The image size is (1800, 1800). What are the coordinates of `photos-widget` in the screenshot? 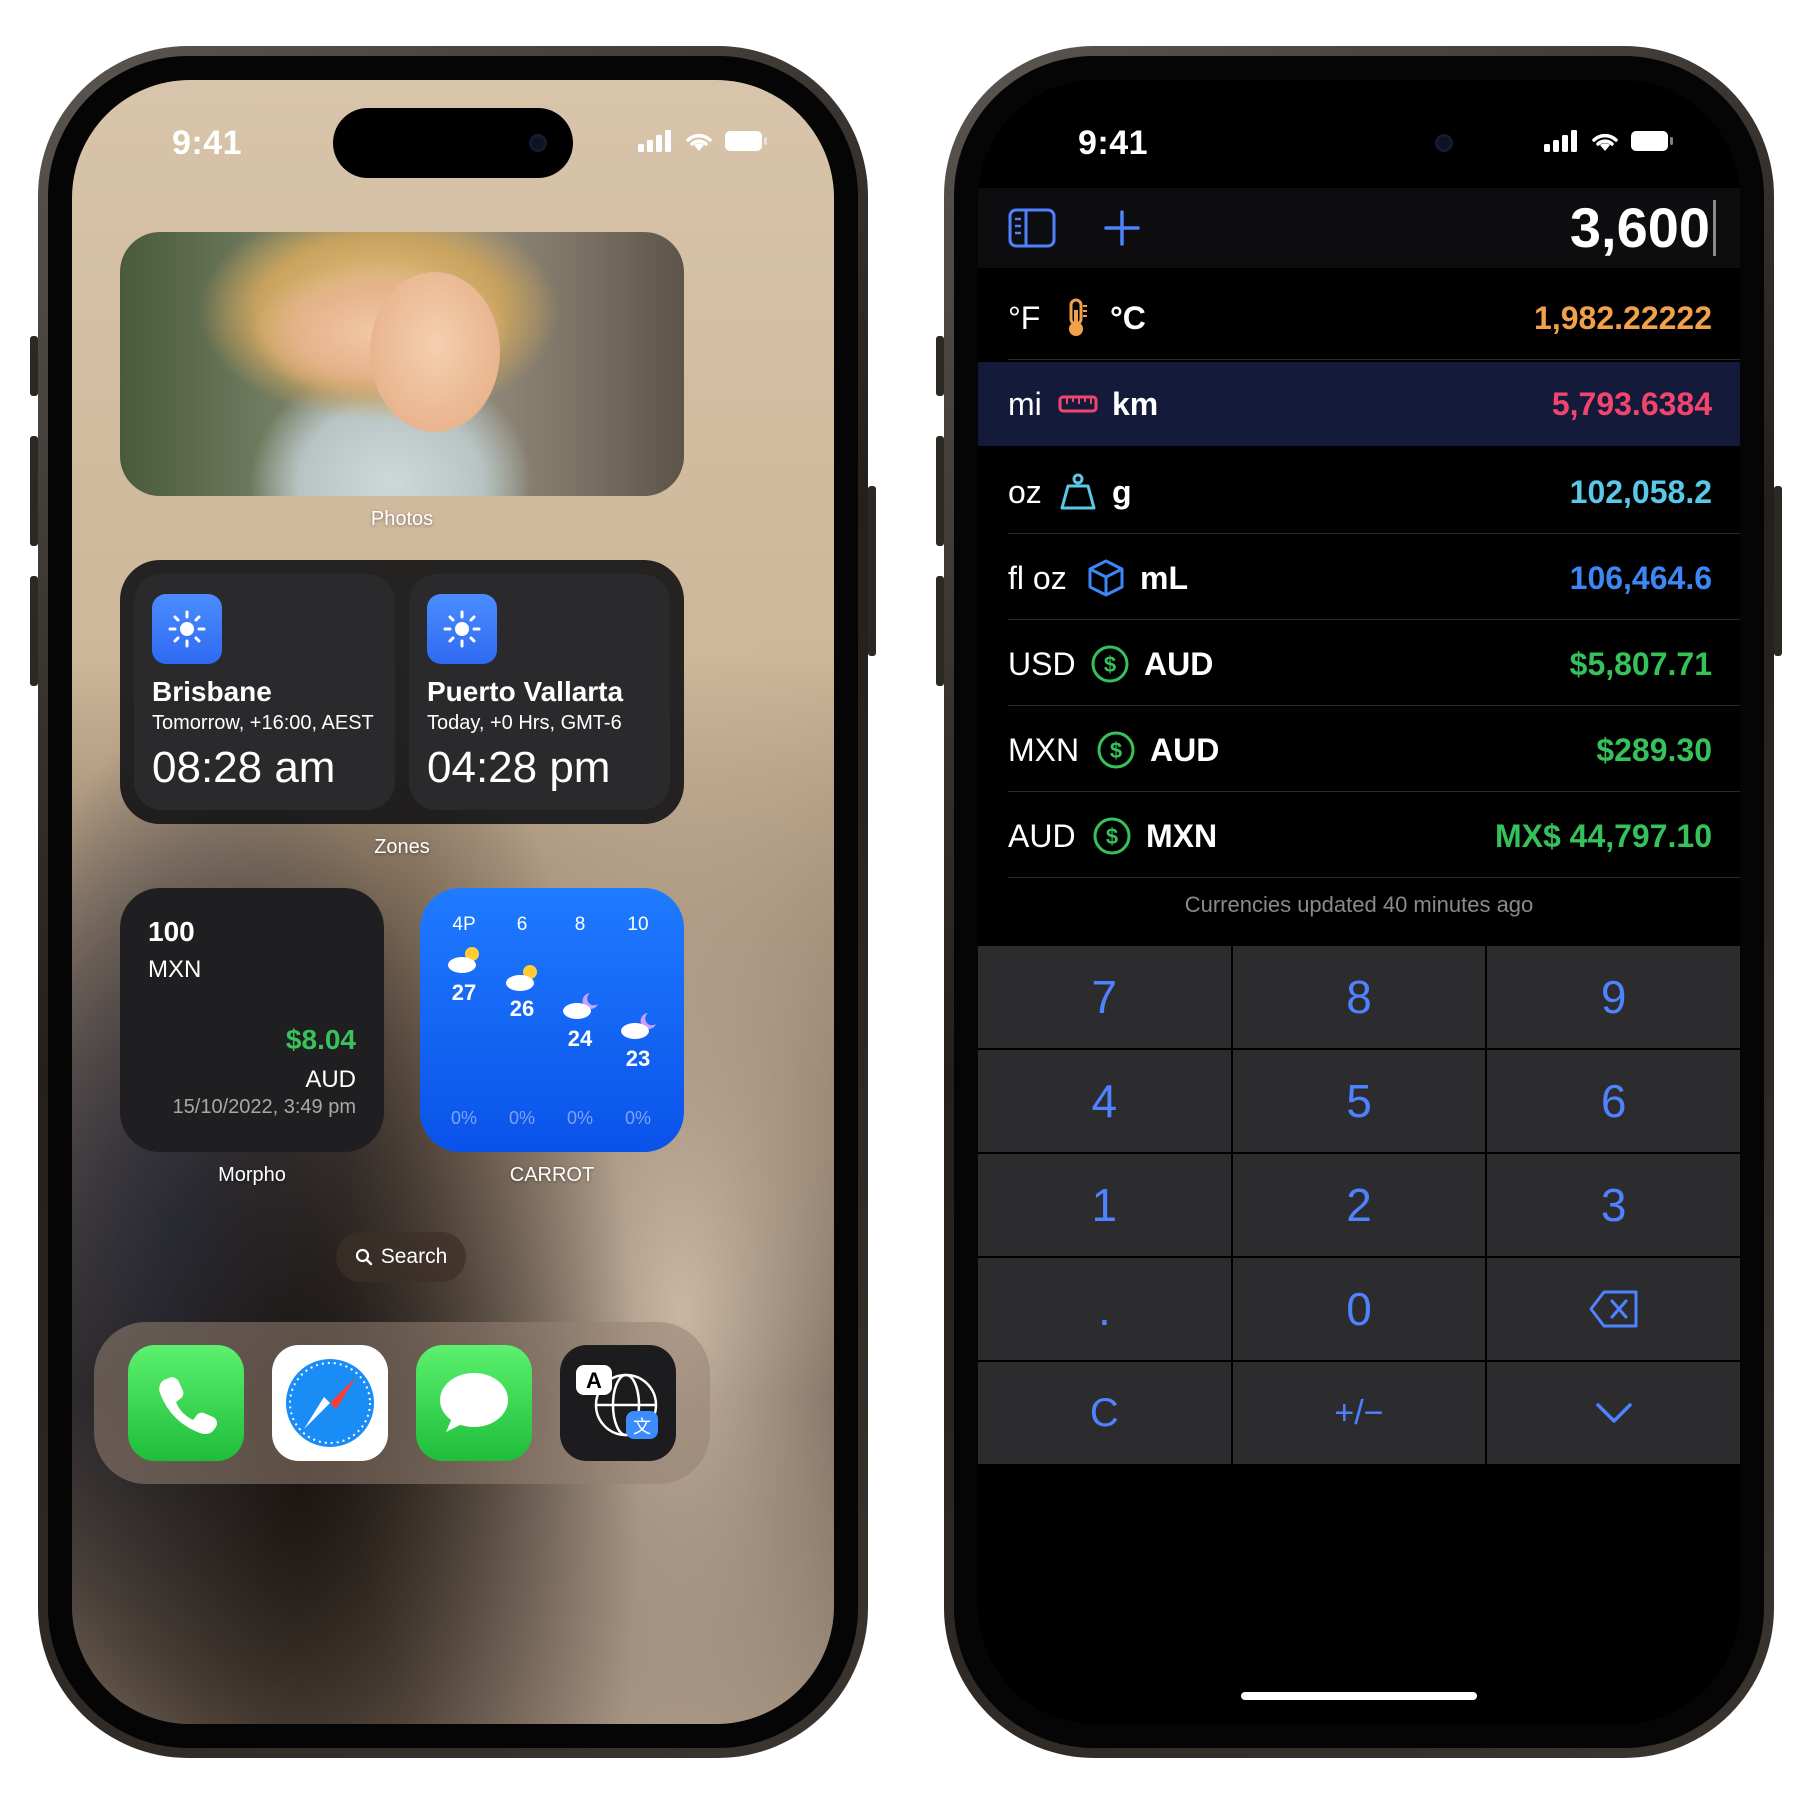 It's located at (402, 364).